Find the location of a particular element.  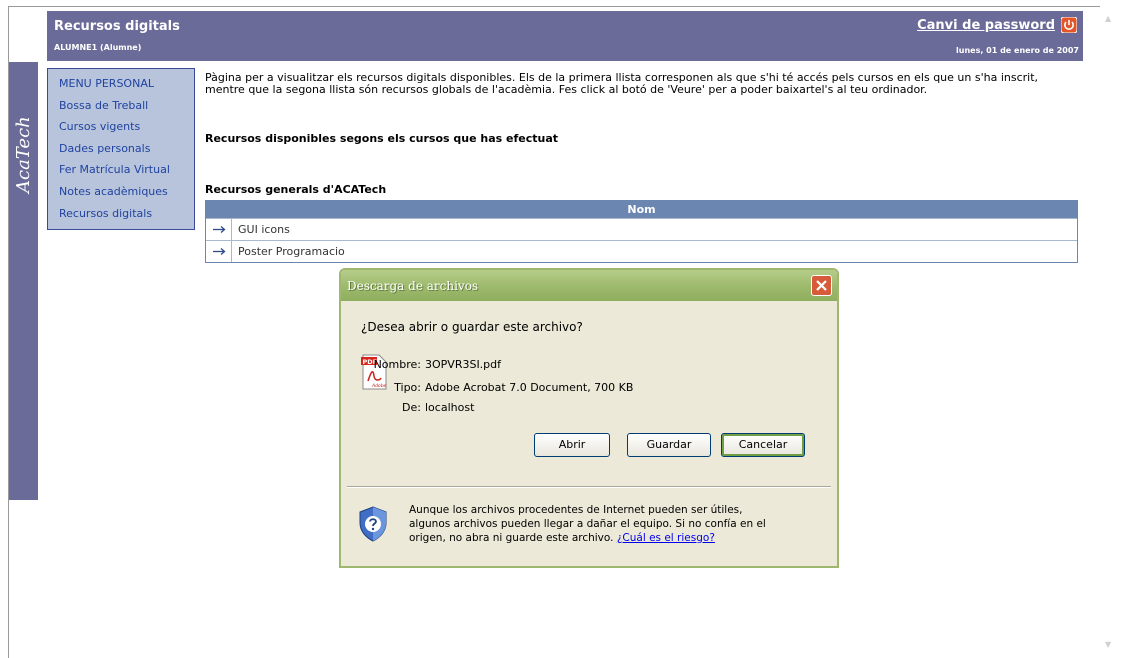

acatech-logo-text: AcaTech is located at coordinates (23, 155).